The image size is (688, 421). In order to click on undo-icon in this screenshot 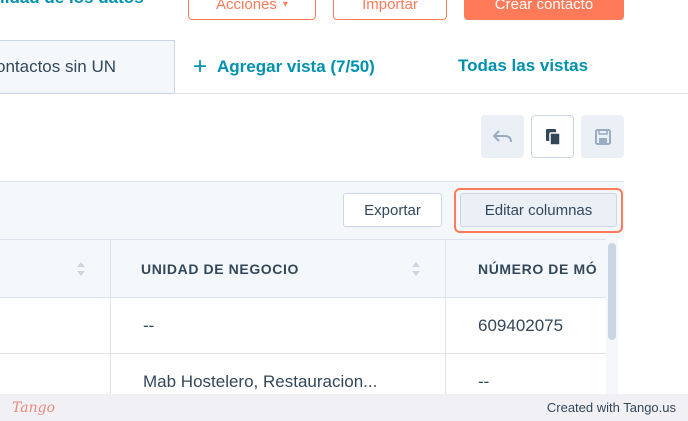, I will do `click(502, 135)`.